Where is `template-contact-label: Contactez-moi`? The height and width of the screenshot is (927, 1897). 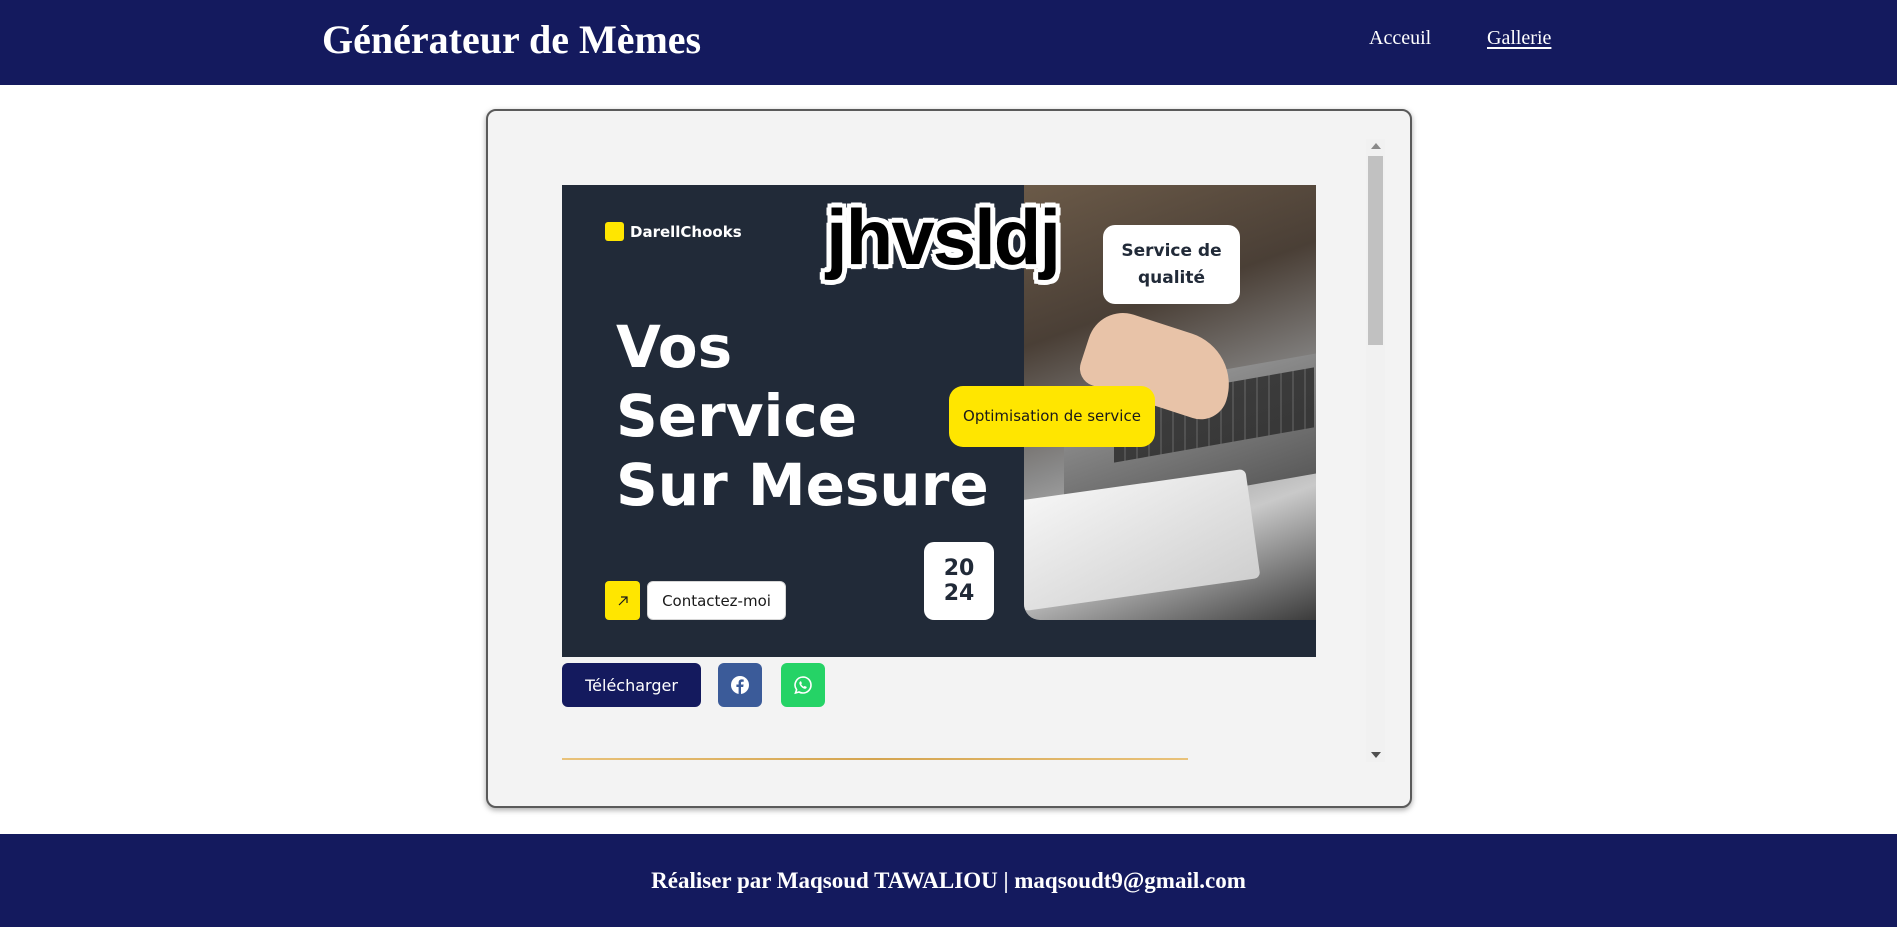
template-contact-label: Contactez-moi is located at coordinates (716, 600).